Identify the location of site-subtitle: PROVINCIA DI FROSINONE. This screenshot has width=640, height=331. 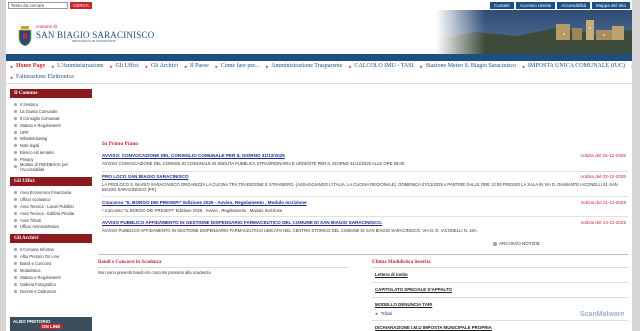
(94, 41).